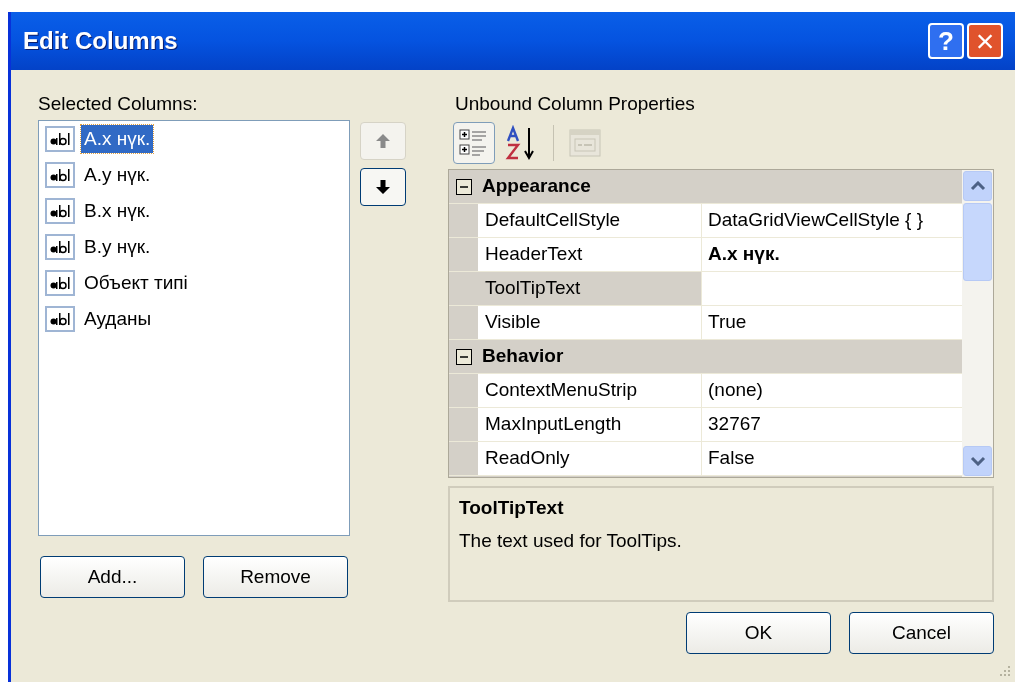 Image resolution: width=1015 pixels, height=682 pixels. What do you see at coordinates (571, 540) in the screenshot?
I see `description-text: The text used for ToolTips.` at bounding box center [571, 540].